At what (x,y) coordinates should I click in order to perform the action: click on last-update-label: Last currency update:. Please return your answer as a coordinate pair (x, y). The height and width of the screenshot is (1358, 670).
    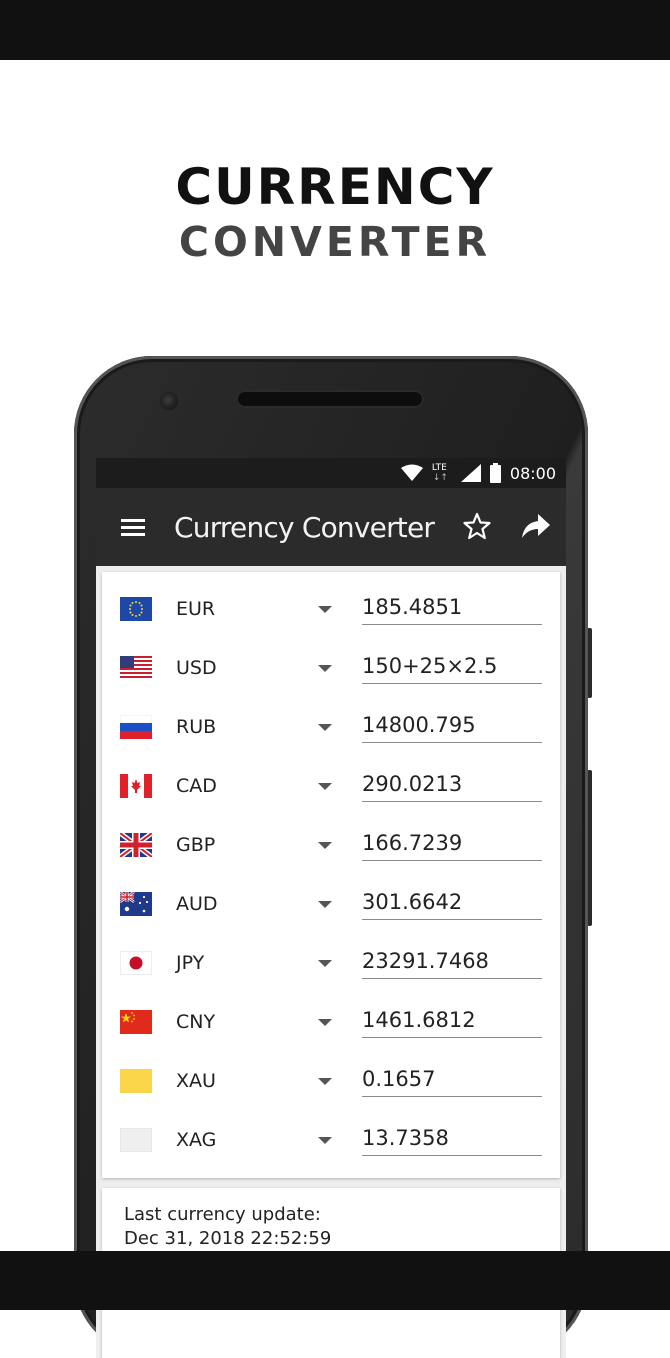
    Looking at the image, I should click on (222, 1214).